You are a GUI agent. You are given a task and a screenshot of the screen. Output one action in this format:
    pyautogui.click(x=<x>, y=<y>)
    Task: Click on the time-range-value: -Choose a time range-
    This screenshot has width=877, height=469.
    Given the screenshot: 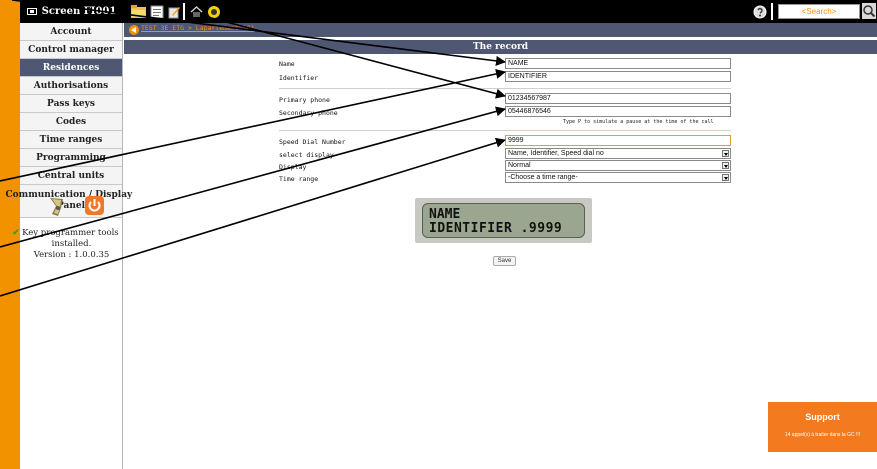 What is the action you would take?
    pyautogui.click(x=543, y=177)
    